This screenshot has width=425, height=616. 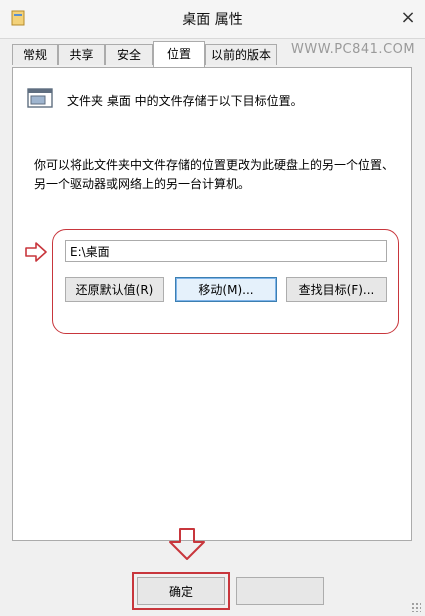 I want to click on window-title: 桌面 属性, so click(x=212, y=20).